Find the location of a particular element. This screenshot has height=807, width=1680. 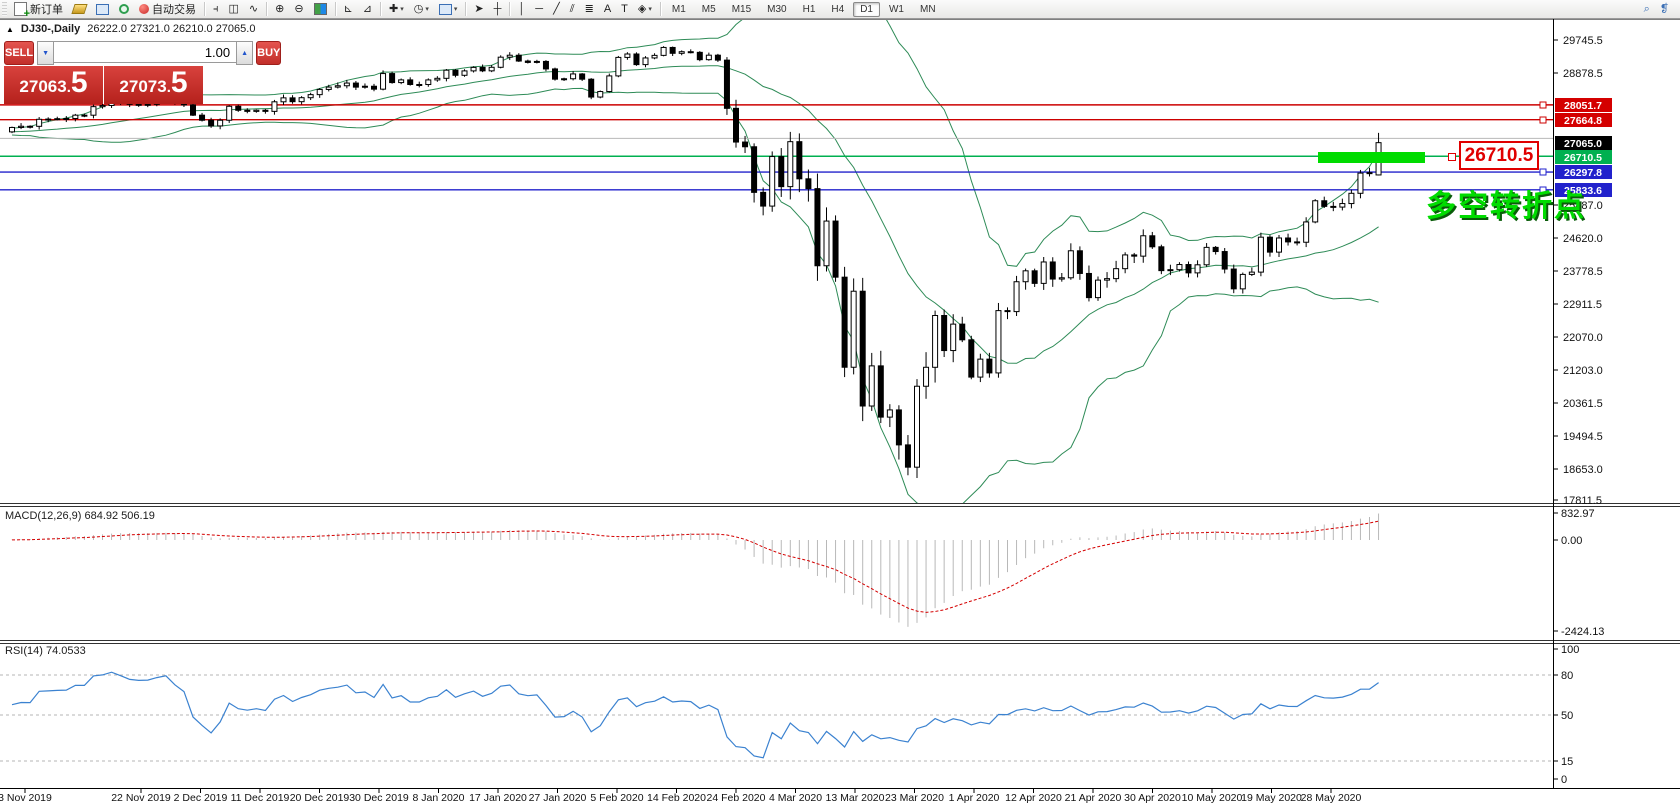

rsi-label: RSI(14) 74.0533 is located at coordinates (45, 651).